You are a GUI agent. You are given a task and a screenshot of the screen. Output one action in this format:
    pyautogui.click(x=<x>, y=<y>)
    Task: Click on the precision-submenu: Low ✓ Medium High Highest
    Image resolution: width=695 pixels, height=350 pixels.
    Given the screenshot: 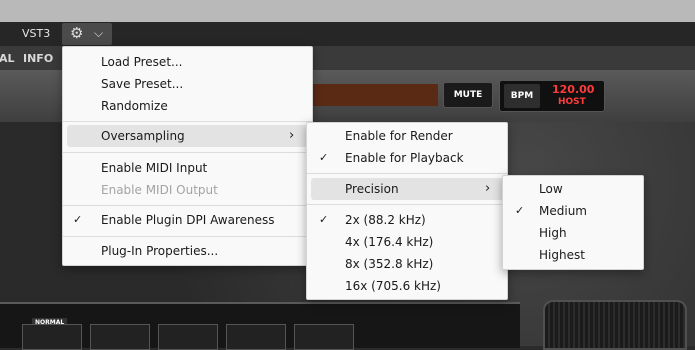 What is the action you would take?
    pyautogui.click(x=573, y=222)
    